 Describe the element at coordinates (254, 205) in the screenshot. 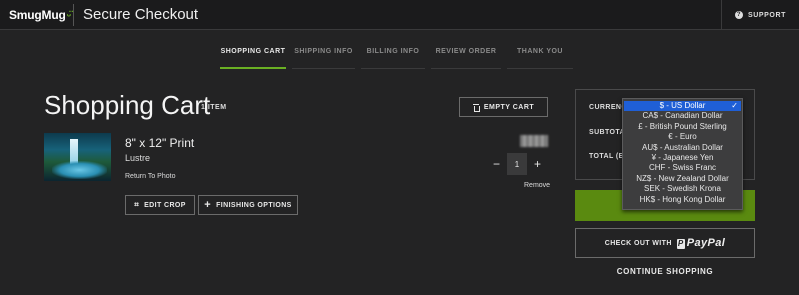

I see `finishing-options-label: FINISHING OPTIONS` at that location.